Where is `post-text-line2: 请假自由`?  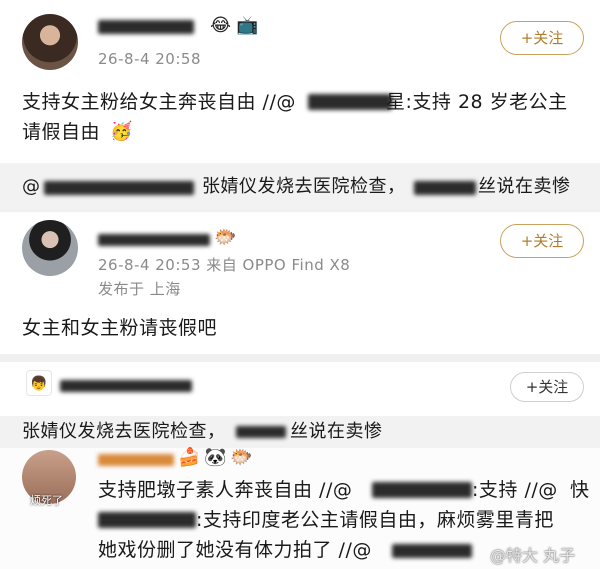
post-text-line2: 请假自由 is located at coordinates (61, 132).